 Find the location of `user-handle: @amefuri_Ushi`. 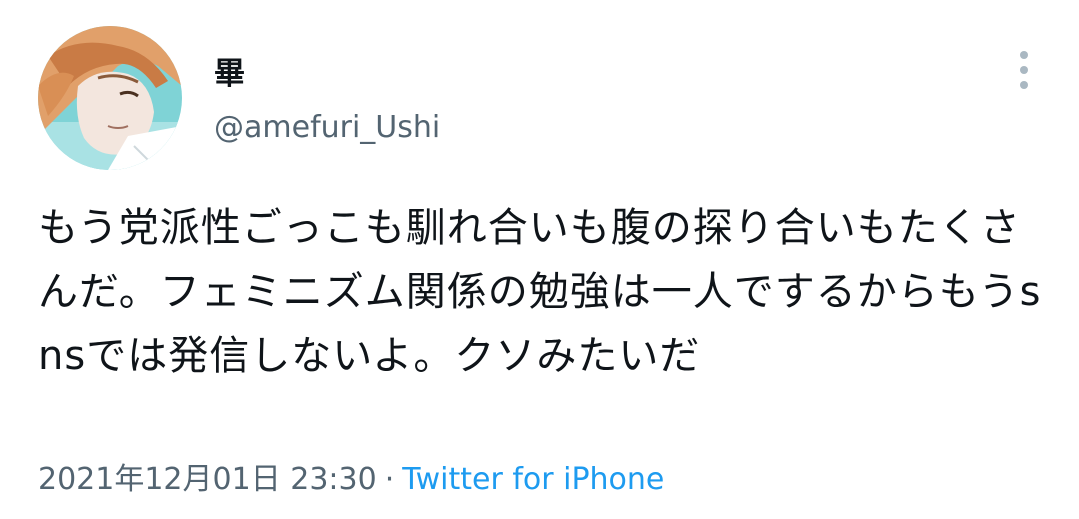

user-handle: @amefuri_Ushi is located at coordinates (327, 128).